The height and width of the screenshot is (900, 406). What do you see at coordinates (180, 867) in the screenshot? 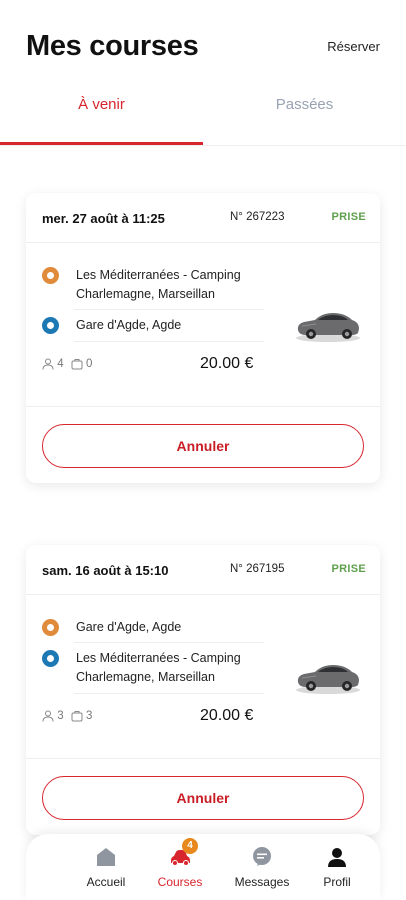
I see `nav-item-courses: 4 Courses` at bounding box center [180, 867].